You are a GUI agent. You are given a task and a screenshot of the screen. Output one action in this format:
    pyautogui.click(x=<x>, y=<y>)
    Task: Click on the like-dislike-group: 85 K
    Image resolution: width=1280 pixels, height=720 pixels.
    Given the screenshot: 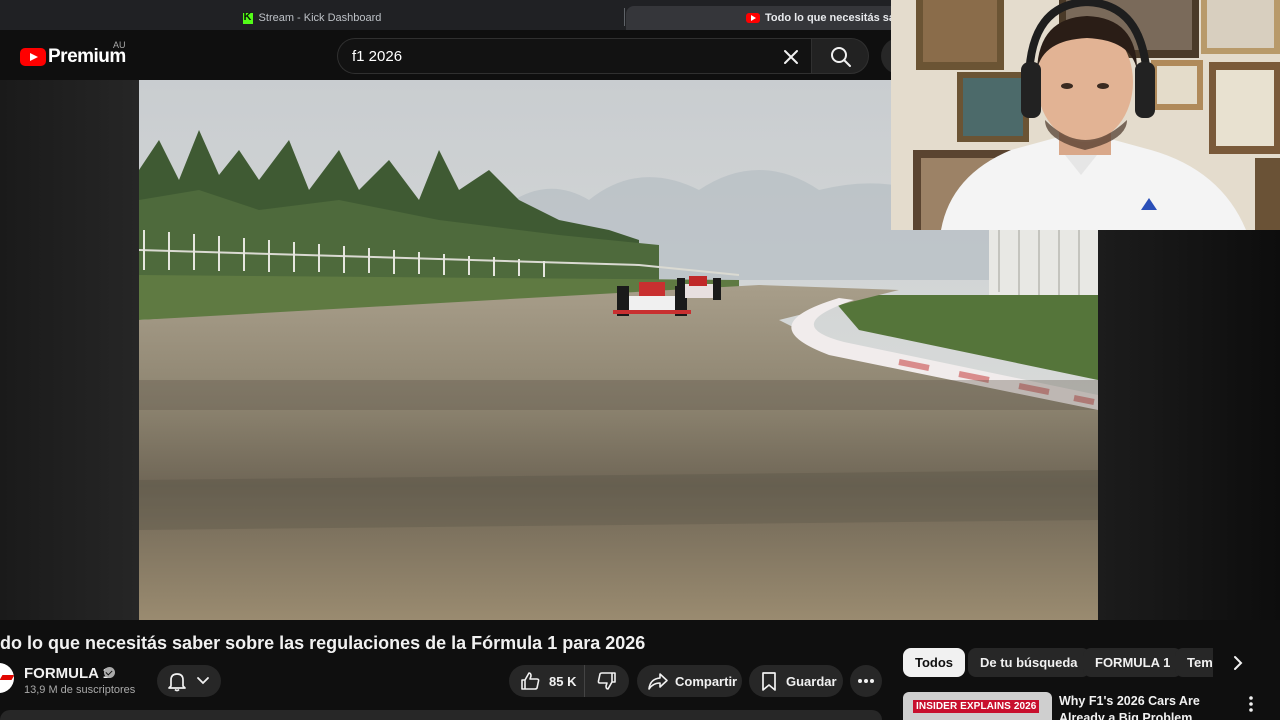 What is the action you would take?
    pyautogui.click(x=569, y=681)
    